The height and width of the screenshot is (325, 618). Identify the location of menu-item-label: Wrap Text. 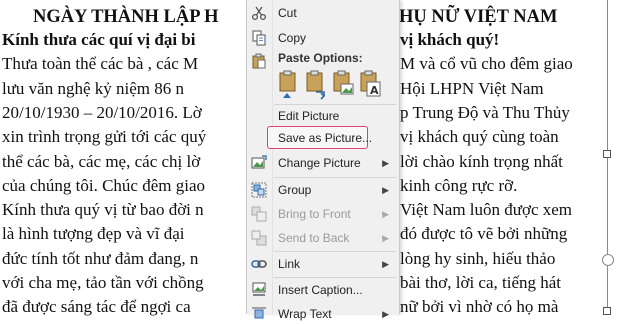
(305, 314).